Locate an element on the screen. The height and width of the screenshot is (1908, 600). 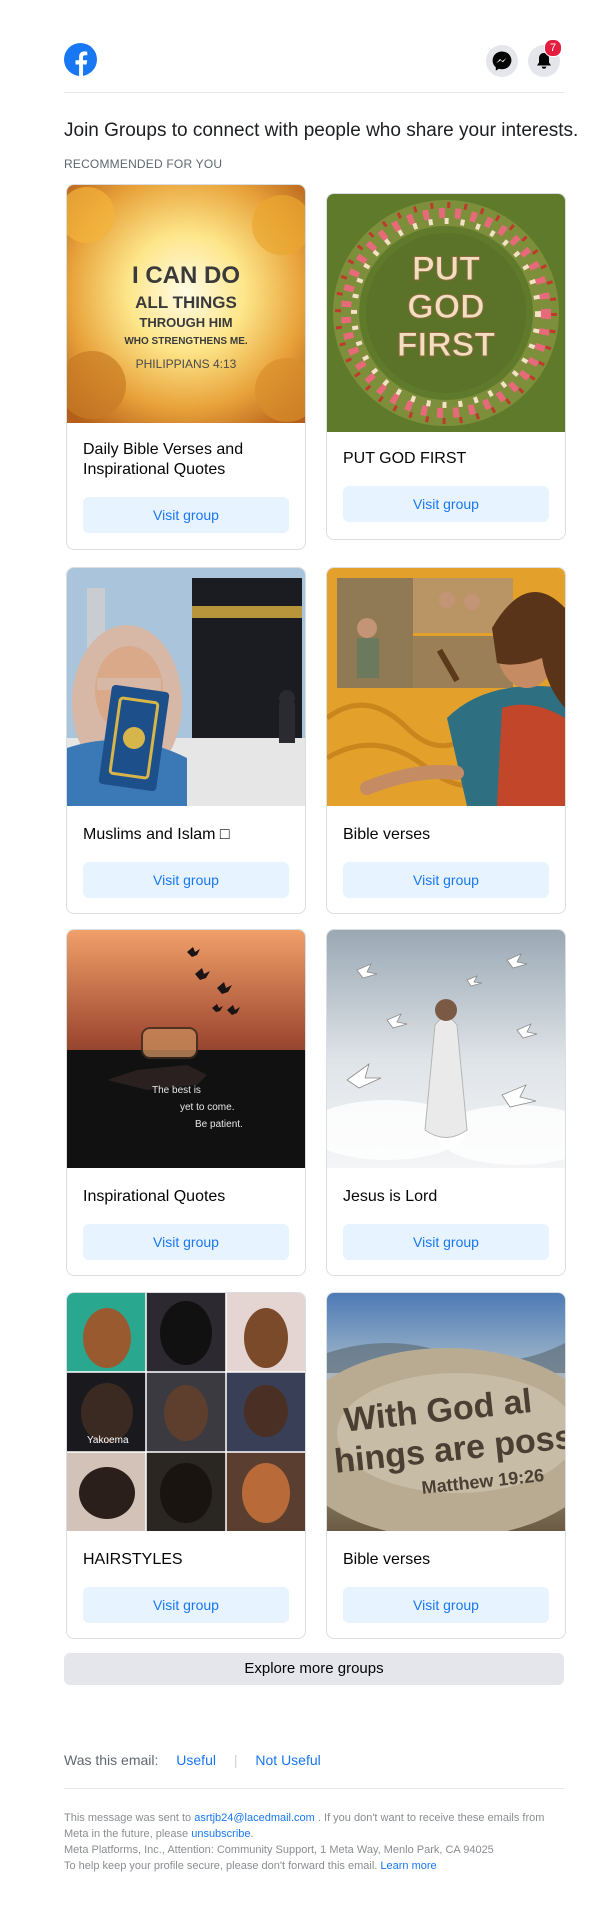
group-cover-image: PUT GOD FIRST is located at coordinates (446, 313).